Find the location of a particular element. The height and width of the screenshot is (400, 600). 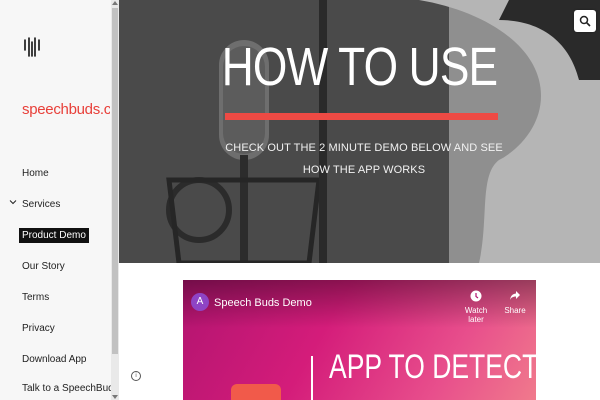

share-label: Share is located at coordinates (515, 310).